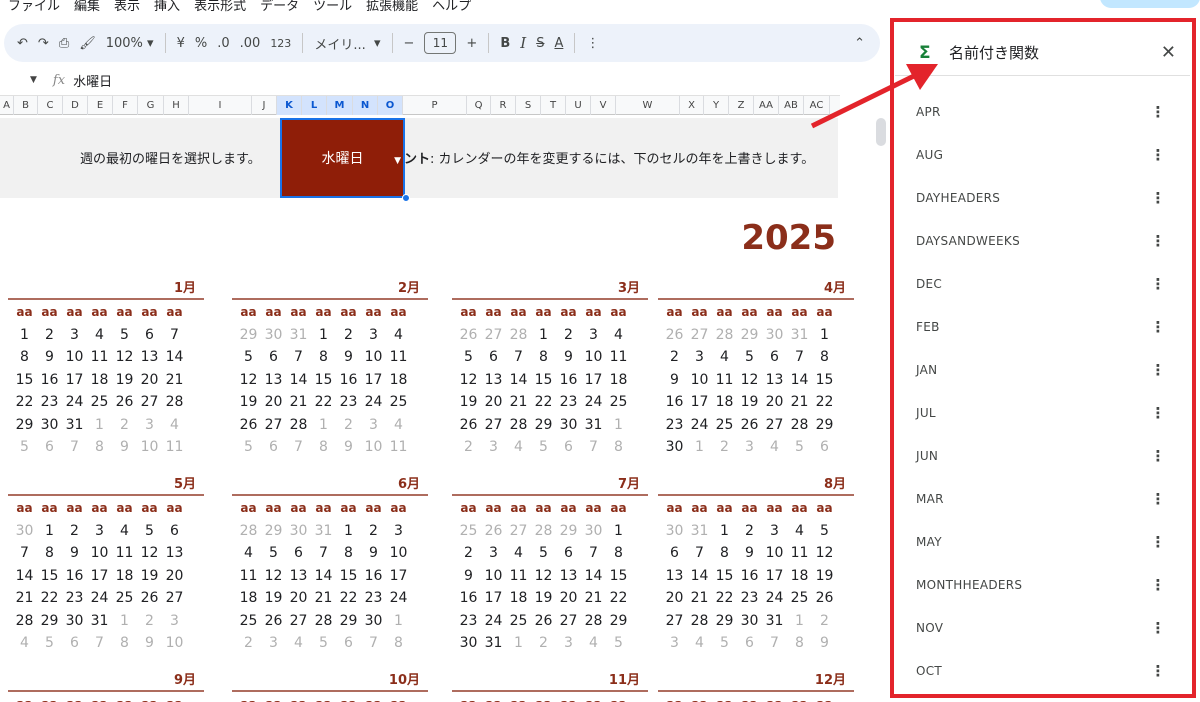 The width and height of the screenshot is (1200, 702). Describe the element at coordinates (323, 335) in the screenshot. I see `day-cell: 1` at that location.